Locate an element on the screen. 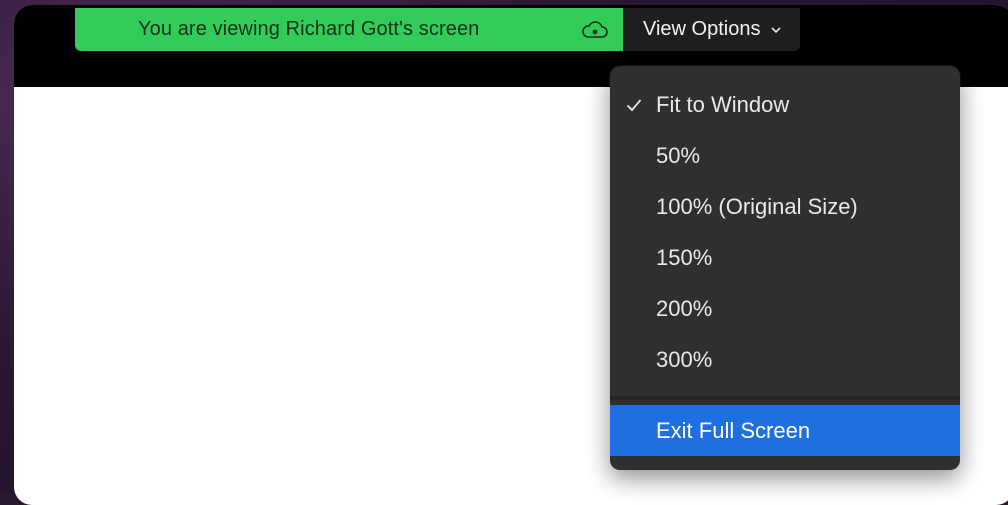 The height and width of the screenshot is (505, 1008). view-options-button: View Options is located at coordinates (711, 29).